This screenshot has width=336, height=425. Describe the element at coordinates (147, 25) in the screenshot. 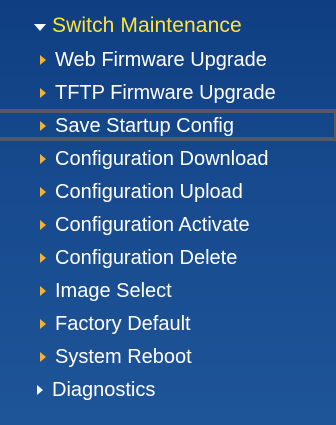

I see `section-label: Switch Maintenance` at that location.